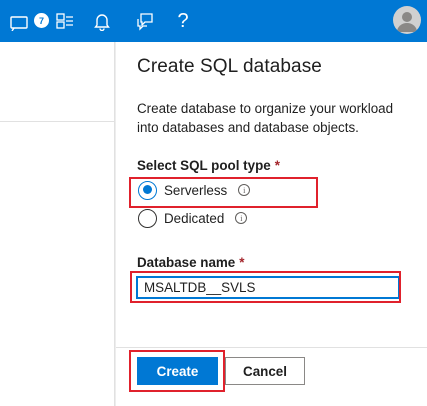  I want to click on database-name-label: Database name *, so click(190, 262).